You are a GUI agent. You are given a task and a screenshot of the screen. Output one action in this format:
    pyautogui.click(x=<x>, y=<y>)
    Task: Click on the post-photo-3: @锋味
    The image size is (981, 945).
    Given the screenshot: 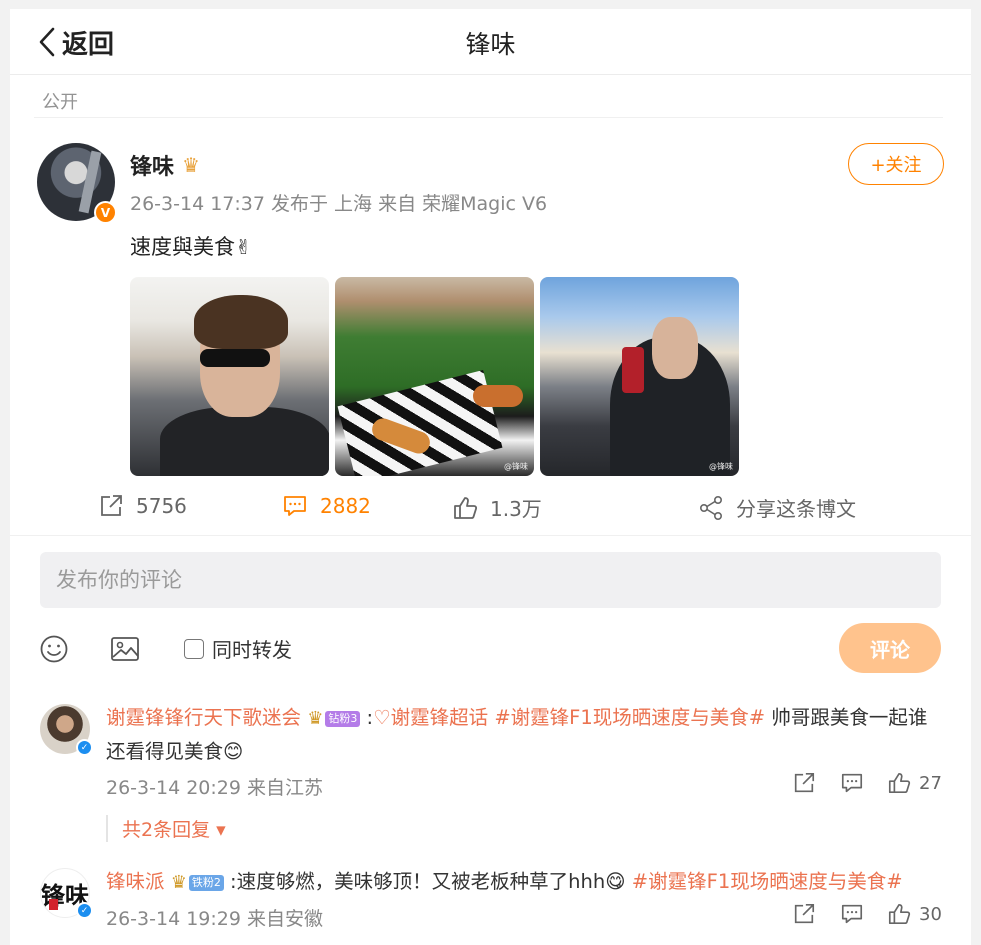 What is the action you would take?
    pyautogui.click(x=639, y=376)
    